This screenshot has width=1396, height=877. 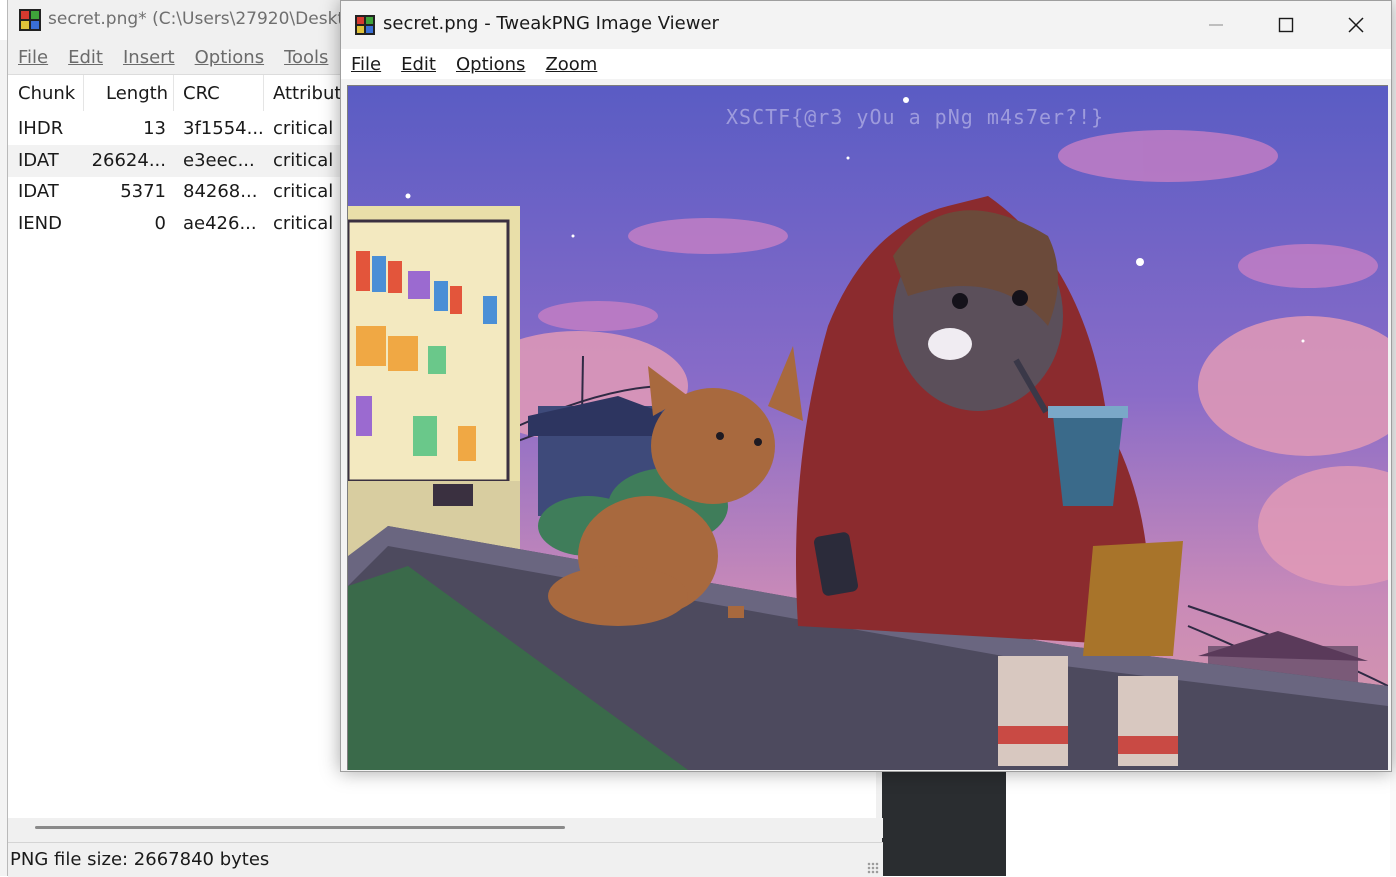 I want to click on resize-grip-icon, so click(x=873, y=868).